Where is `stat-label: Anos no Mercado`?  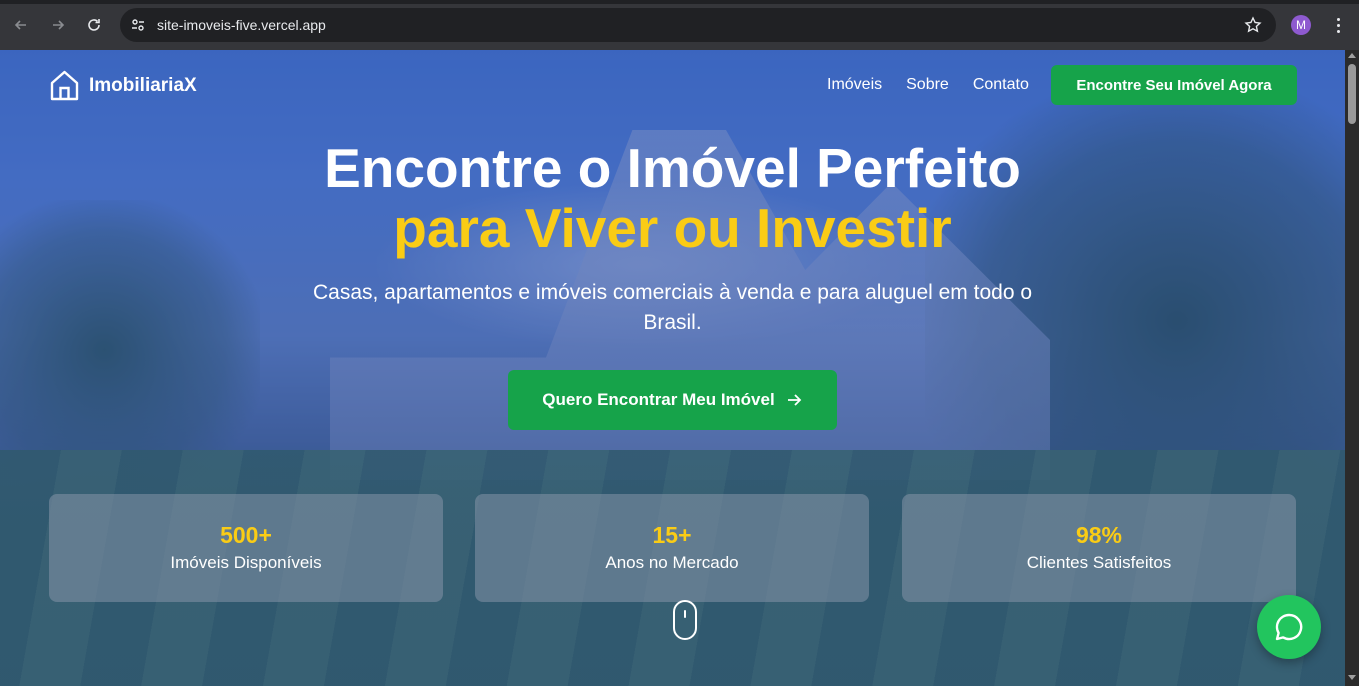 stat-label: Anos no Mercado is located at coordinates (672, 562).